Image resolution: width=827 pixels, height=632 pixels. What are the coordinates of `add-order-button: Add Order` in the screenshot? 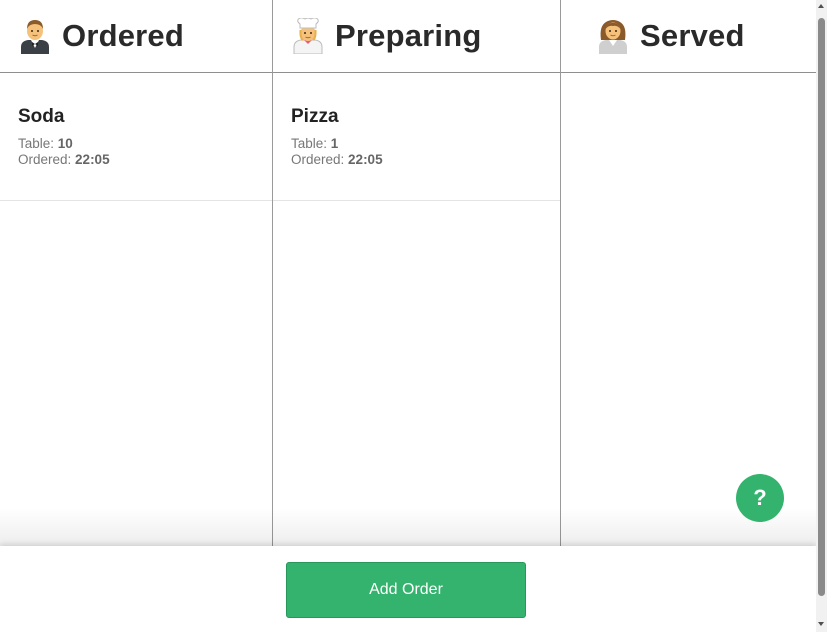 It's located at (406, 590).